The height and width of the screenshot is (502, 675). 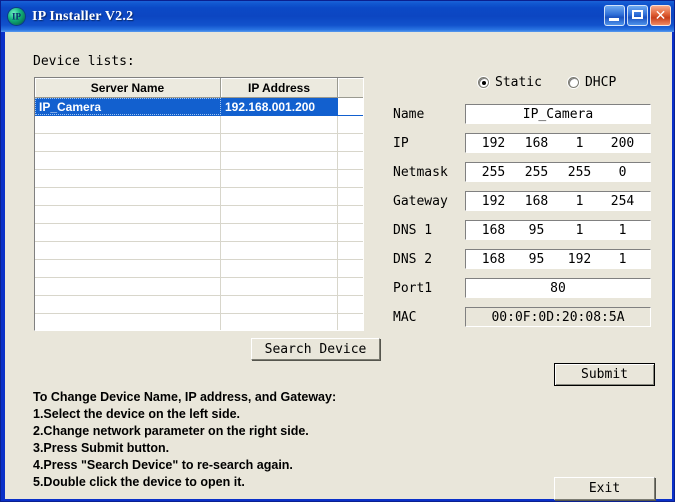 I want to click on close-button, so click(x=660, y=15).